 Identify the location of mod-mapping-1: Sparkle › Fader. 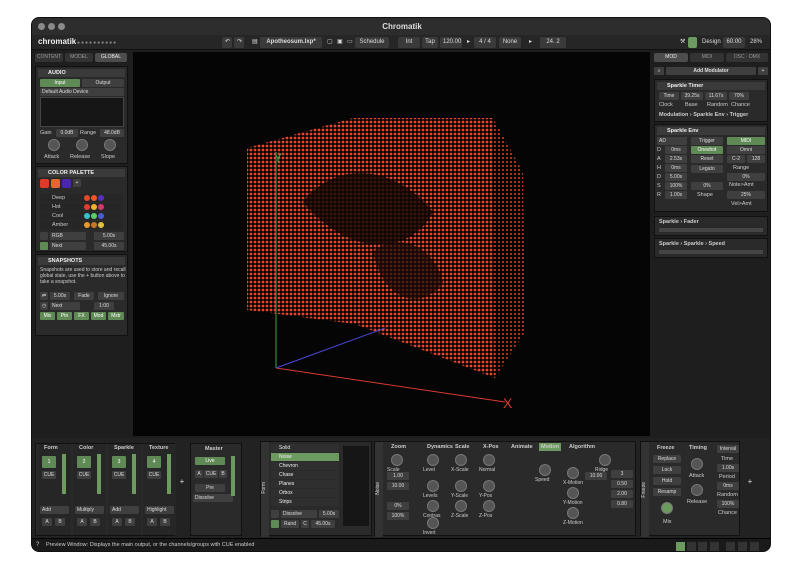
(711, 226).